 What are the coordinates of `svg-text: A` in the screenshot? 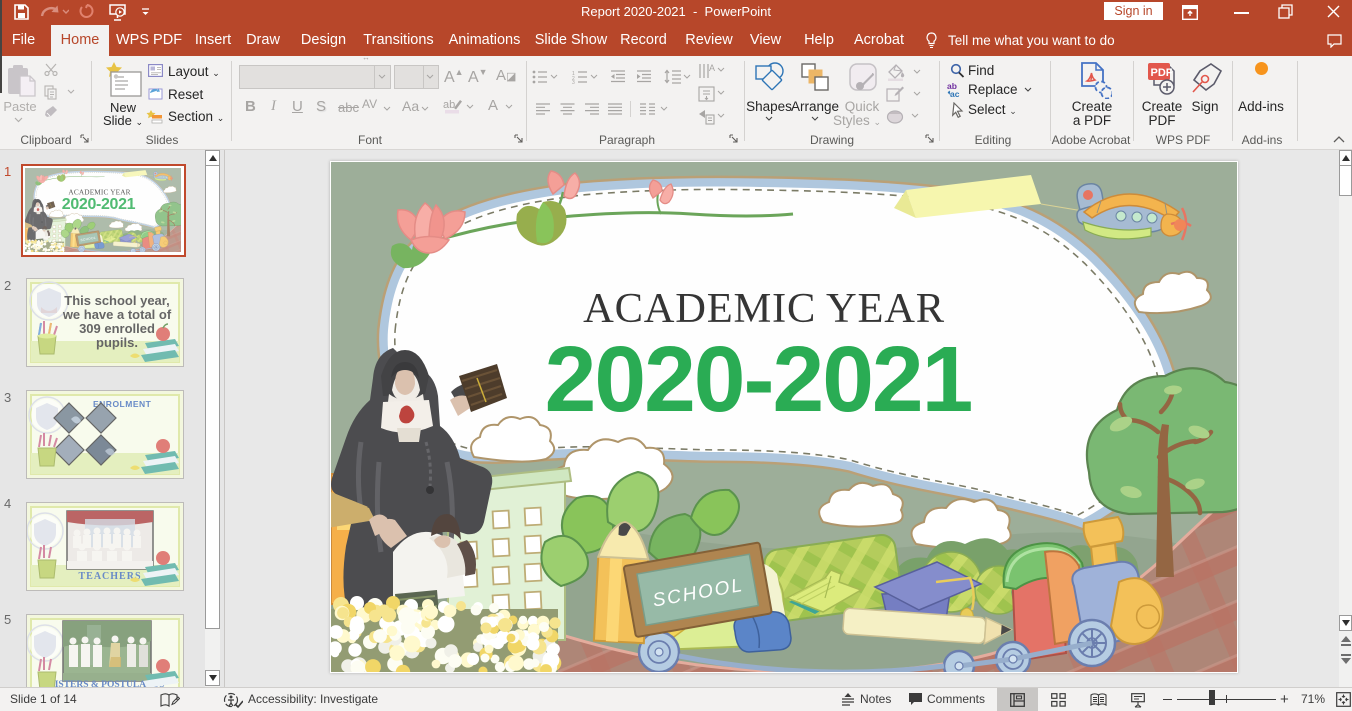 It's located at (712, 68).